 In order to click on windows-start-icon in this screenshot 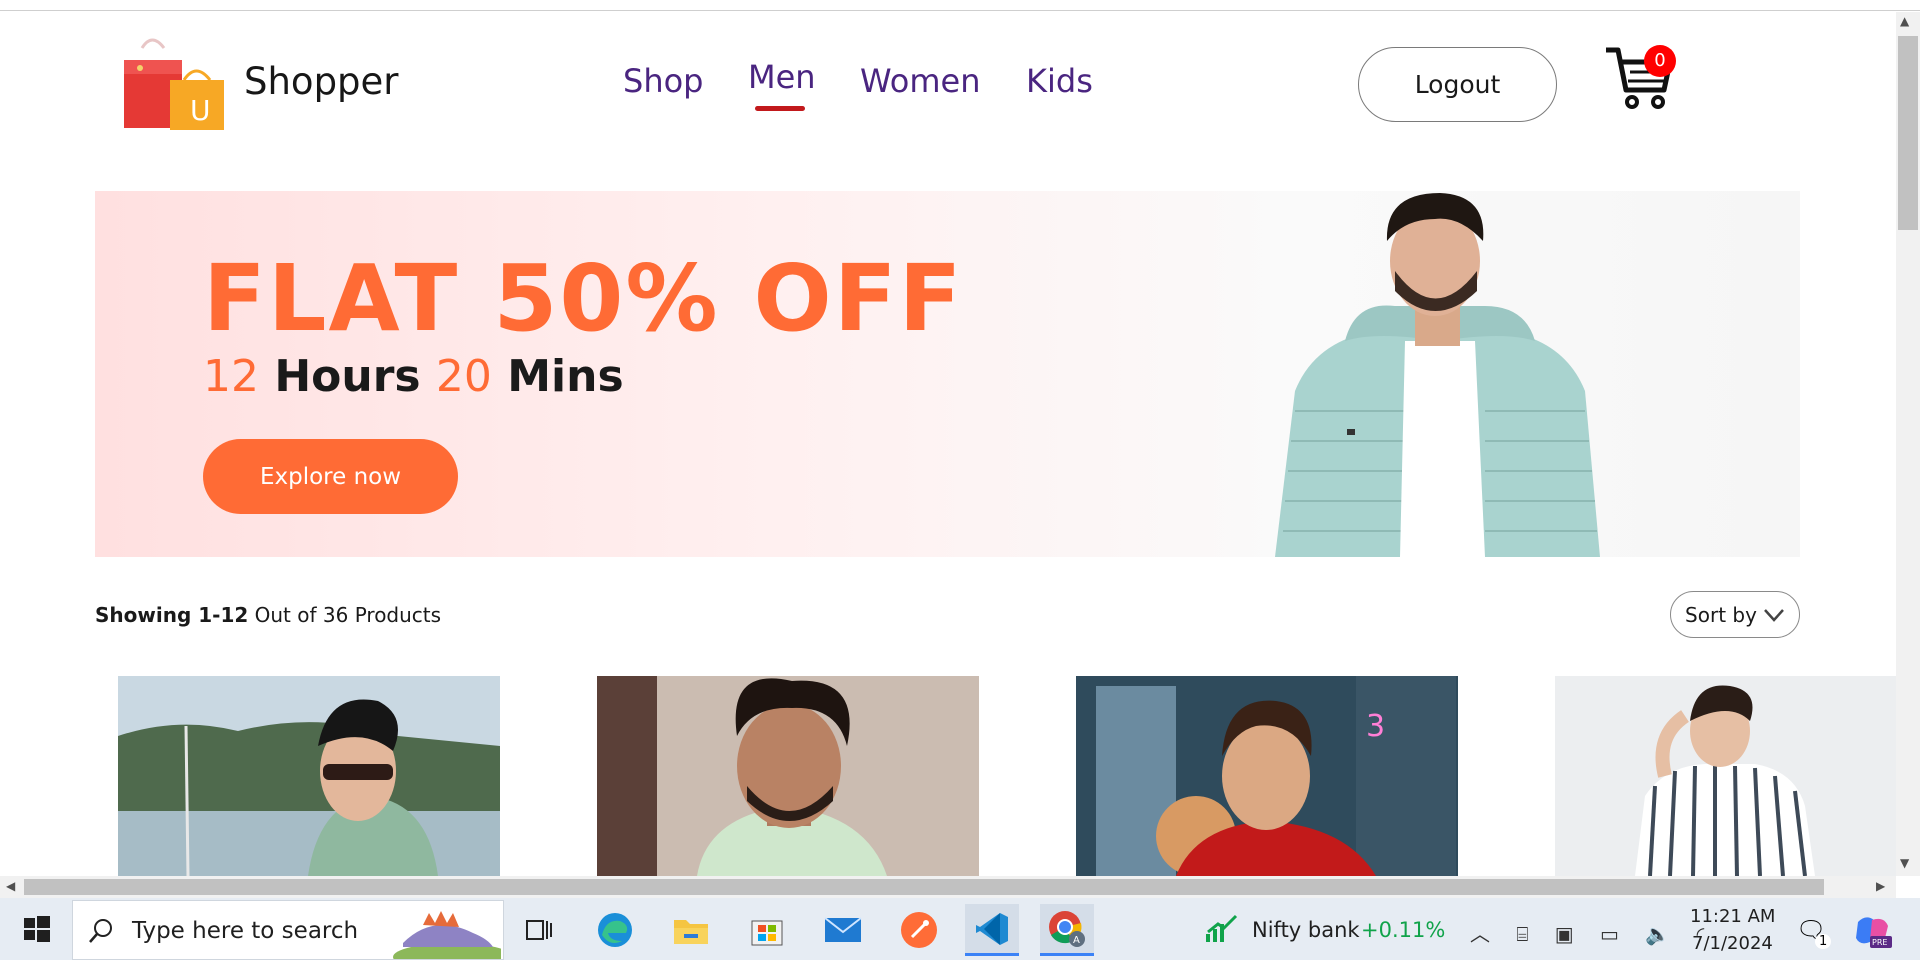, I will do `click(36, 929)`.